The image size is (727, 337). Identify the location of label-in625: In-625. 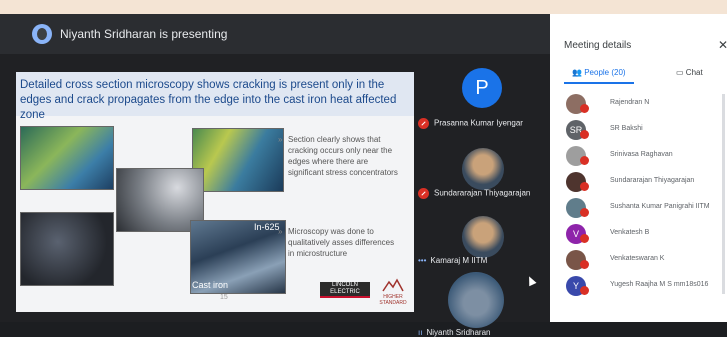
(267, 227).